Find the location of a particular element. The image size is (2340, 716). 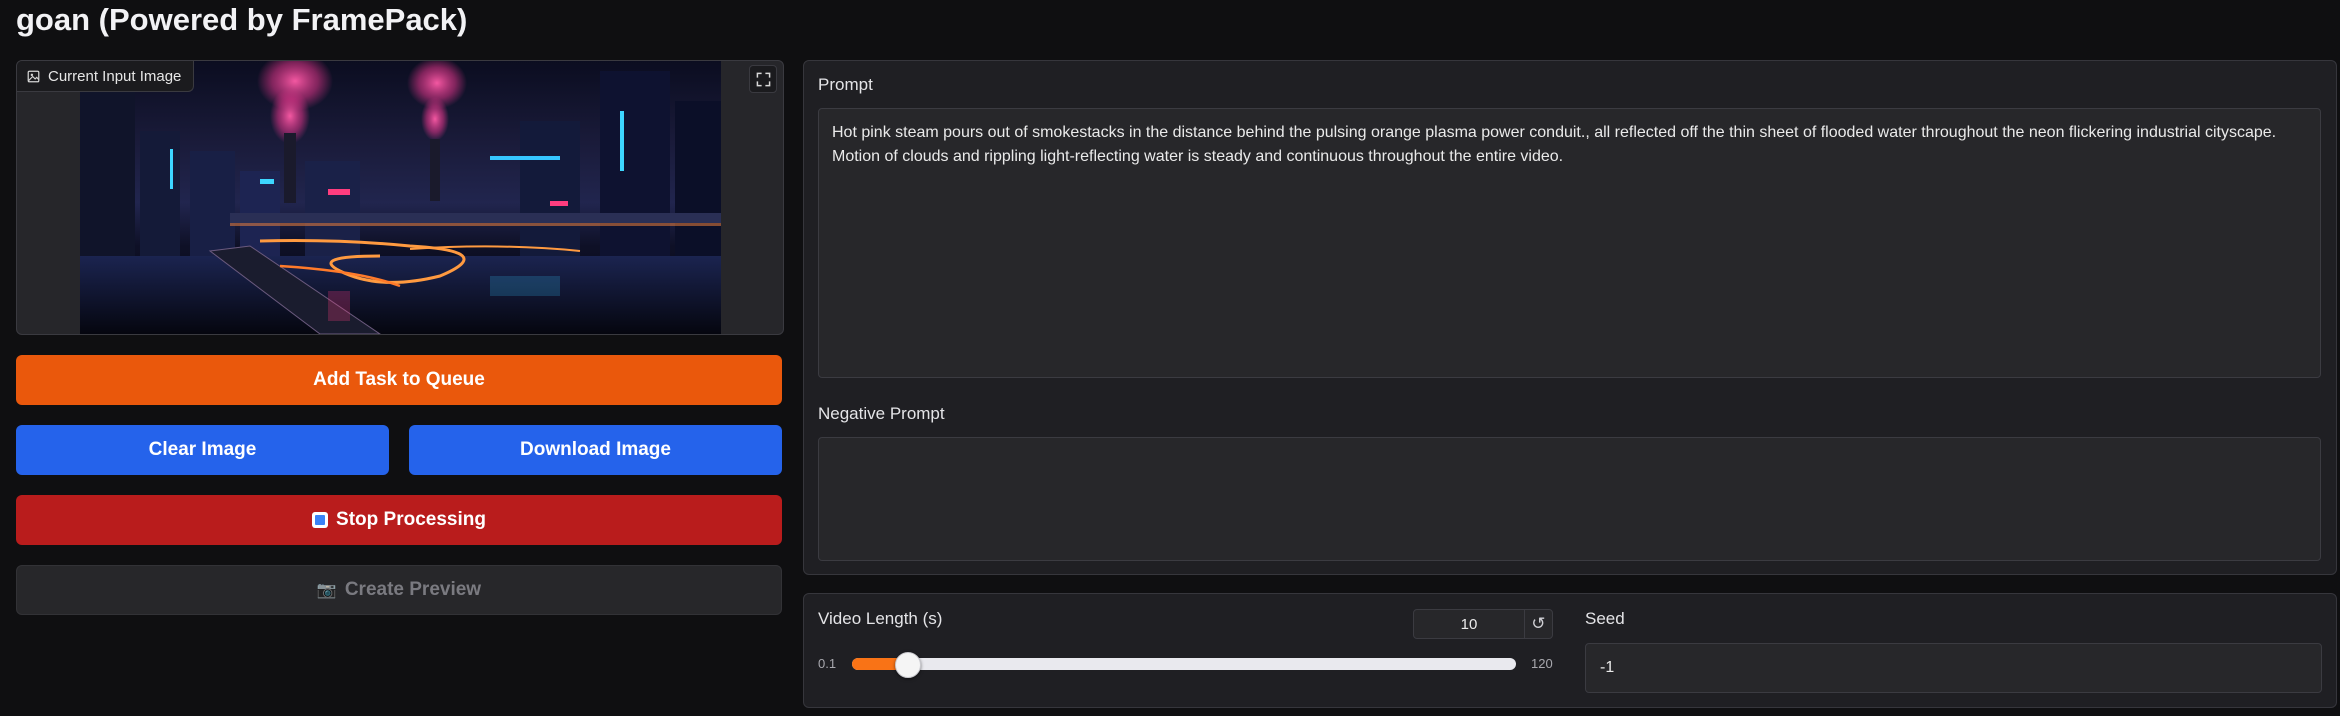

fullscreen-button is located at coordinates (763, 79).